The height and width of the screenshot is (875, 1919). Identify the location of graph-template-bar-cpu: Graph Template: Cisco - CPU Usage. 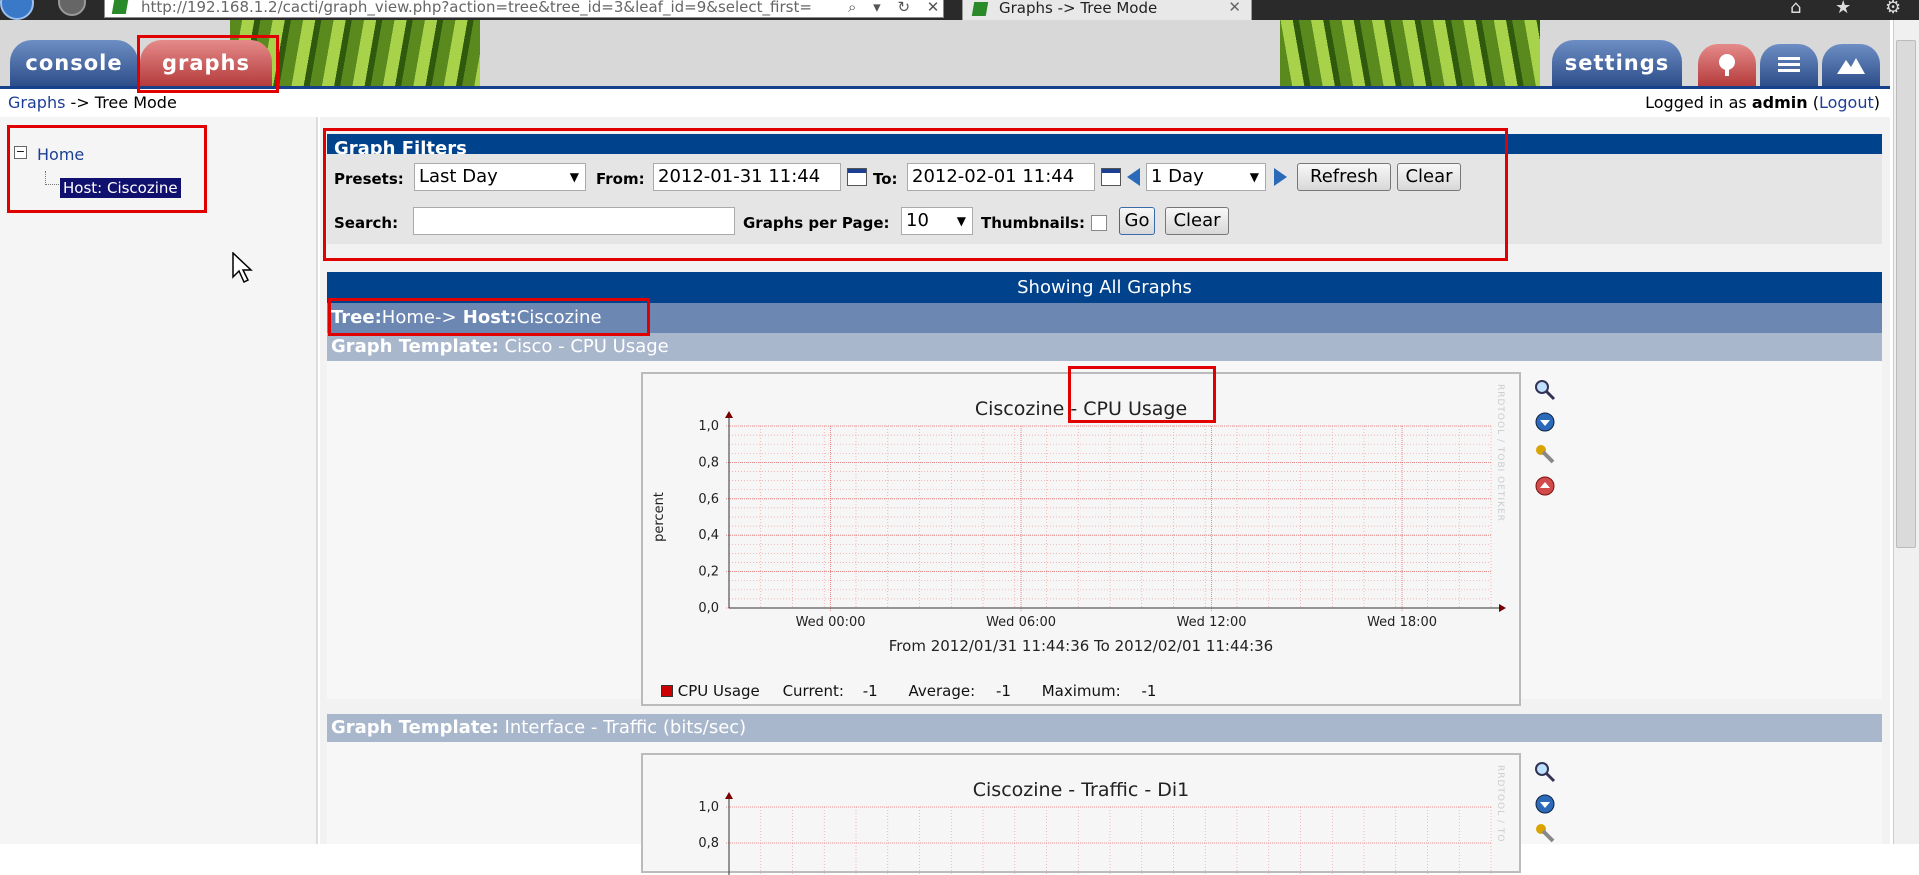
(1104, 347).